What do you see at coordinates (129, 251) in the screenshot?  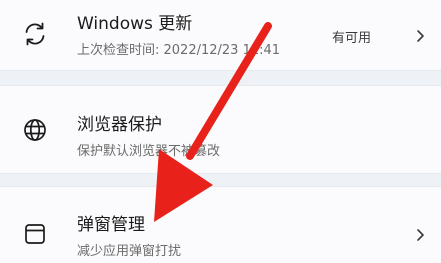 I see `popup-management-description: 减少应用弹窗打扰` at bounding box center [129, 251].